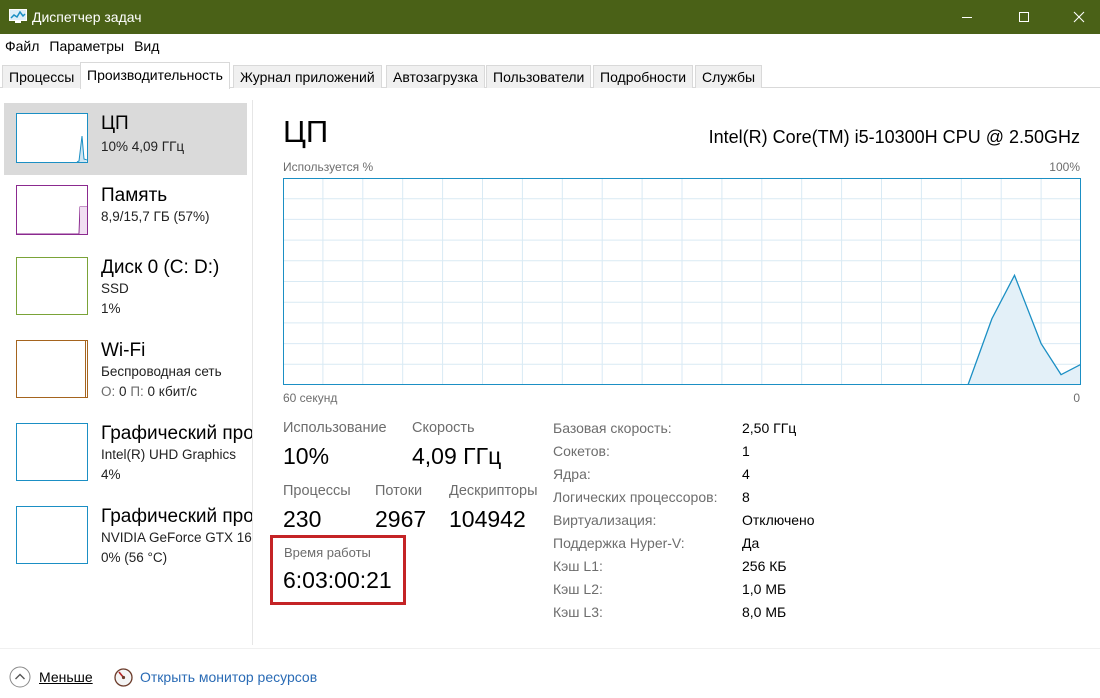 This screenshot has height=698, width=1100. I want to click on sidebar-item-detail: 10% 4,09 ГГц, so click(143, 146).